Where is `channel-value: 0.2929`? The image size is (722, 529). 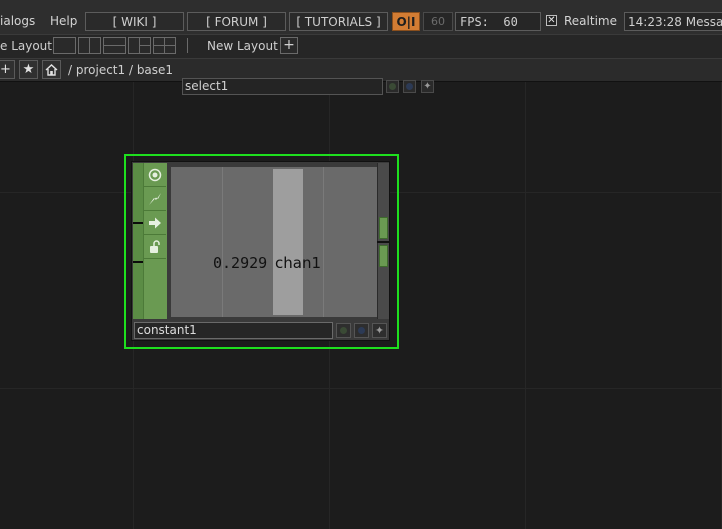 channel-value: 0.2929 is located at coordinates (240, 263).